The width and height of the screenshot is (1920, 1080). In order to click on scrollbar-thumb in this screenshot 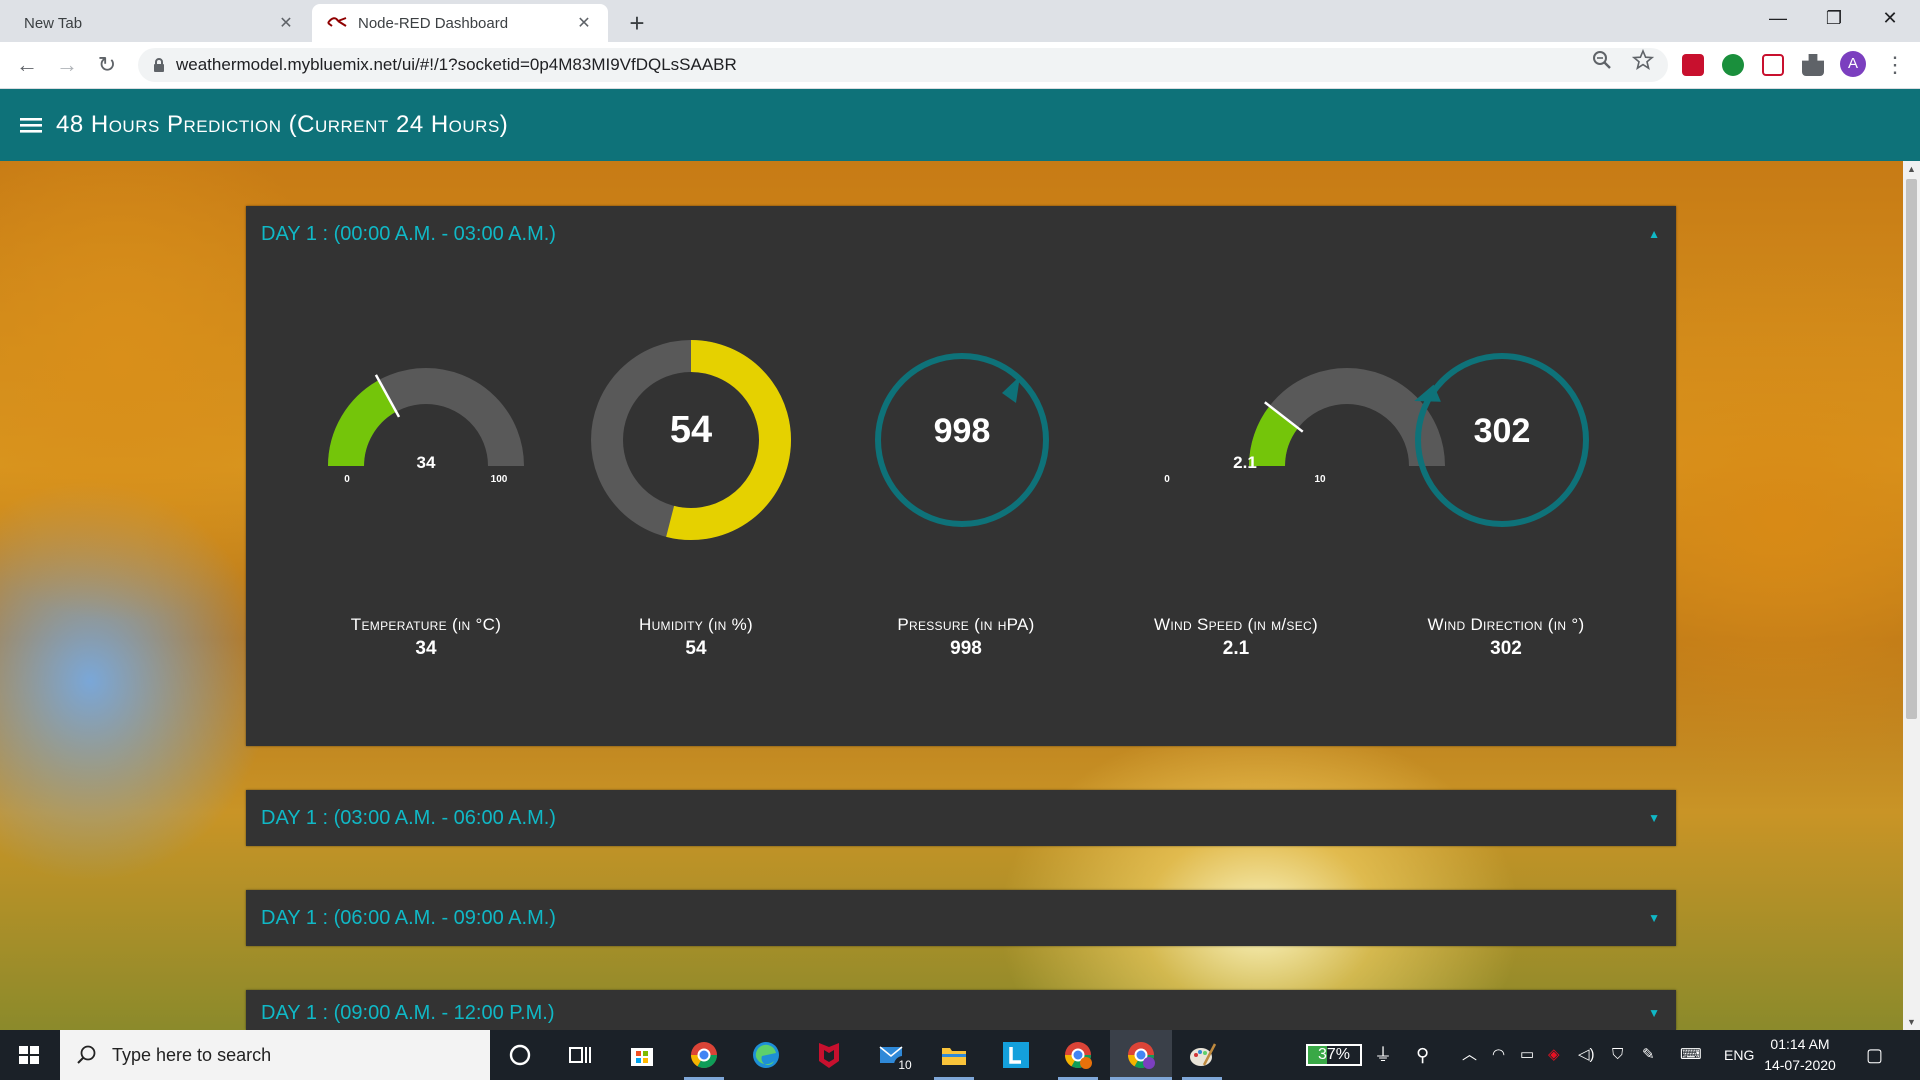, I will do `click(1911, 449)`.